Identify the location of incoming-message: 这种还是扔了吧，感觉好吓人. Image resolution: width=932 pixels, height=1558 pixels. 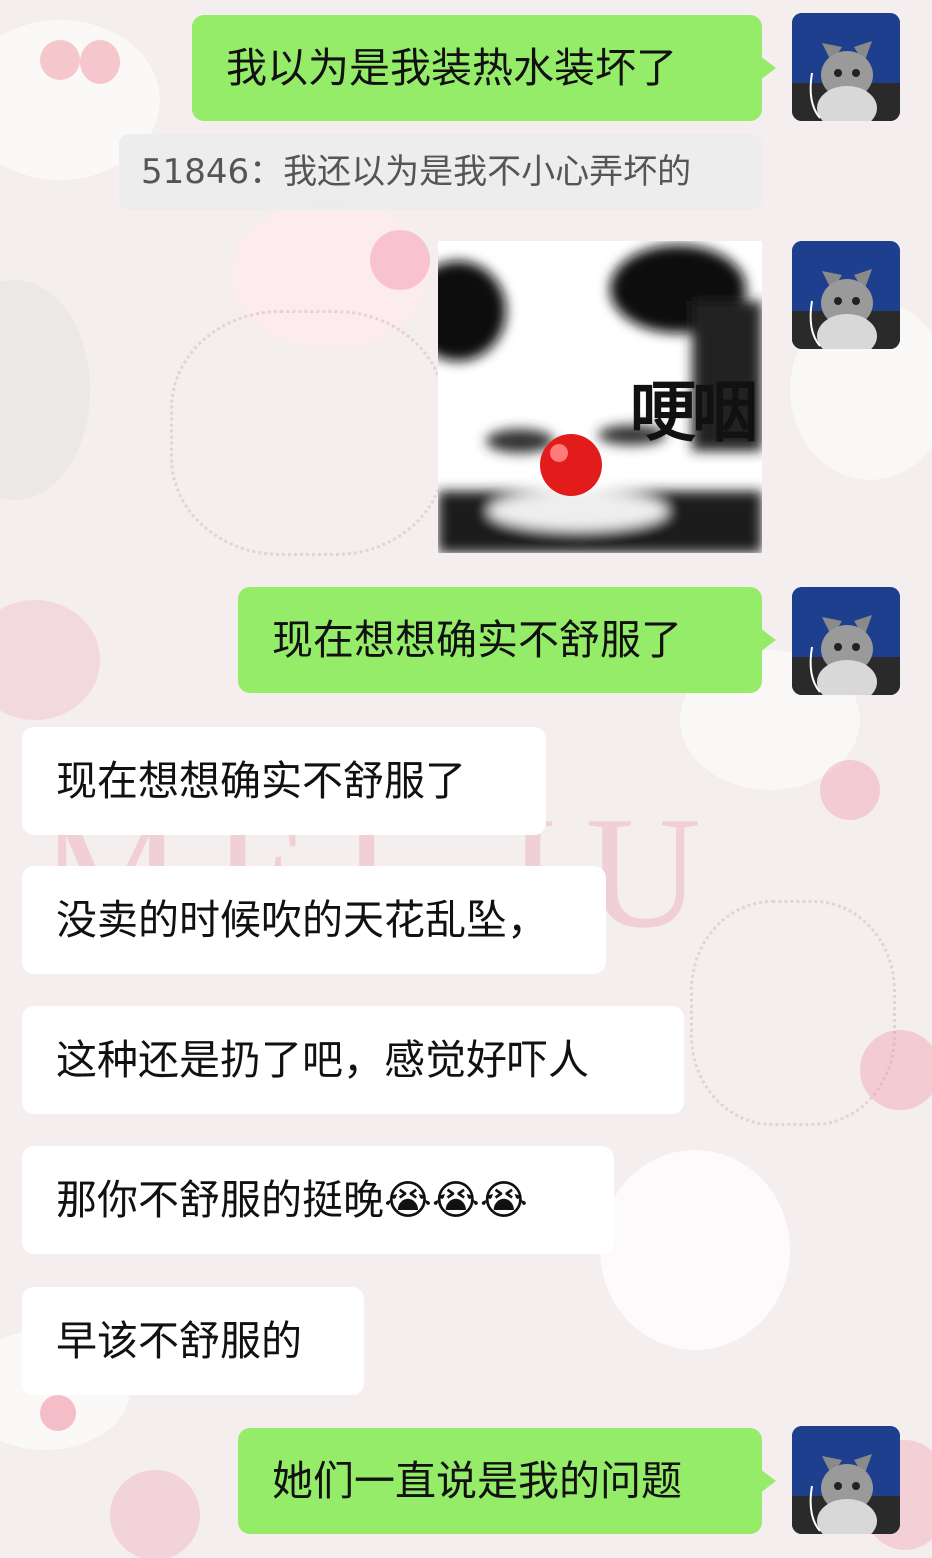
(353, 1060).